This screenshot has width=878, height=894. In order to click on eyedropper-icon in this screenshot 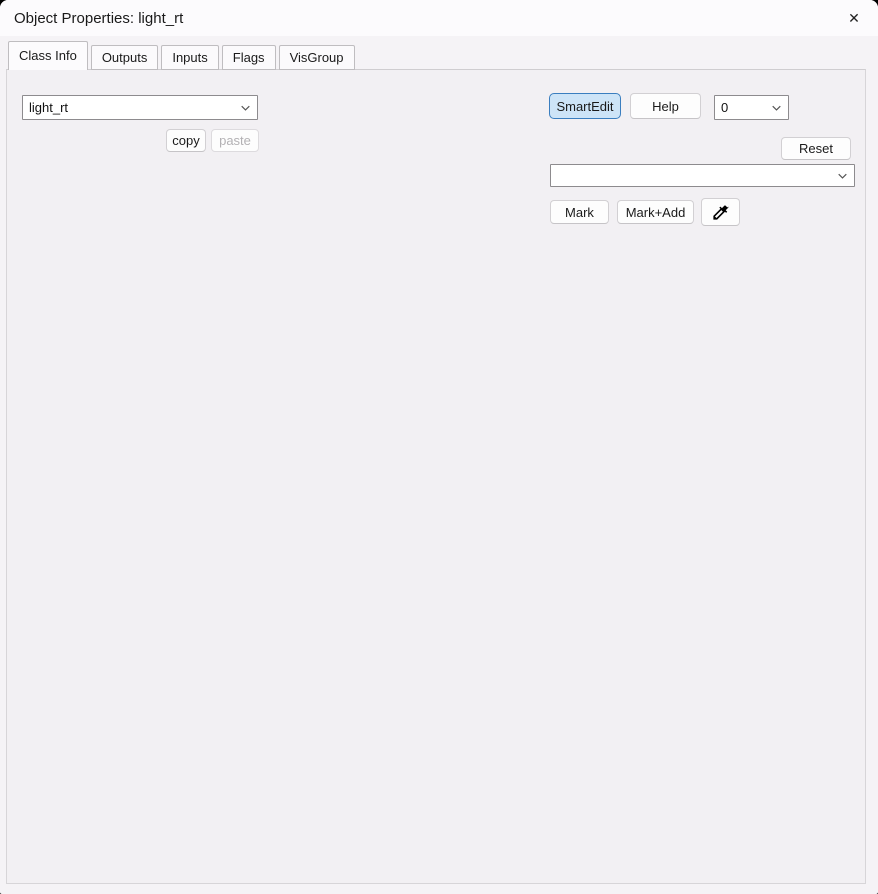, I will do `click(720, 212)`.